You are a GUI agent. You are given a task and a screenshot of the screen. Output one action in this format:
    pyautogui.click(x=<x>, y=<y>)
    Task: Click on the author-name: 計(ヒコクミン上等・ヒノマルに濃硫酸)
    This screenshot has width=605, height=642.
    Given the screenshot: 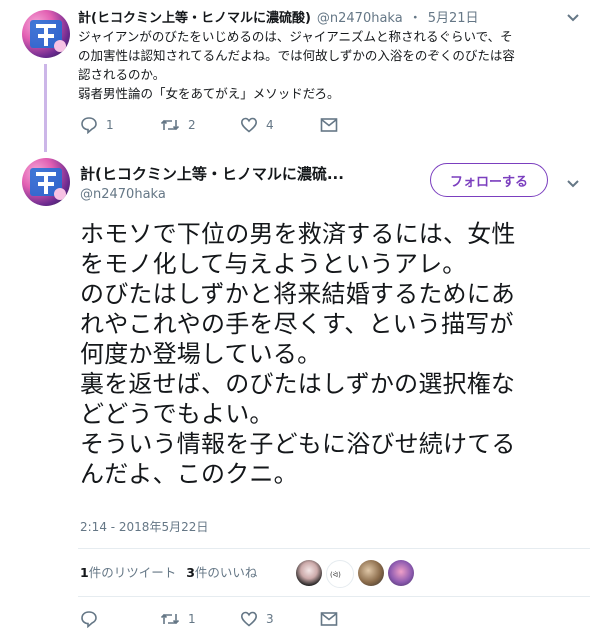 What is the action you would take?
    pyautogui.click(x=194, y=16)
    